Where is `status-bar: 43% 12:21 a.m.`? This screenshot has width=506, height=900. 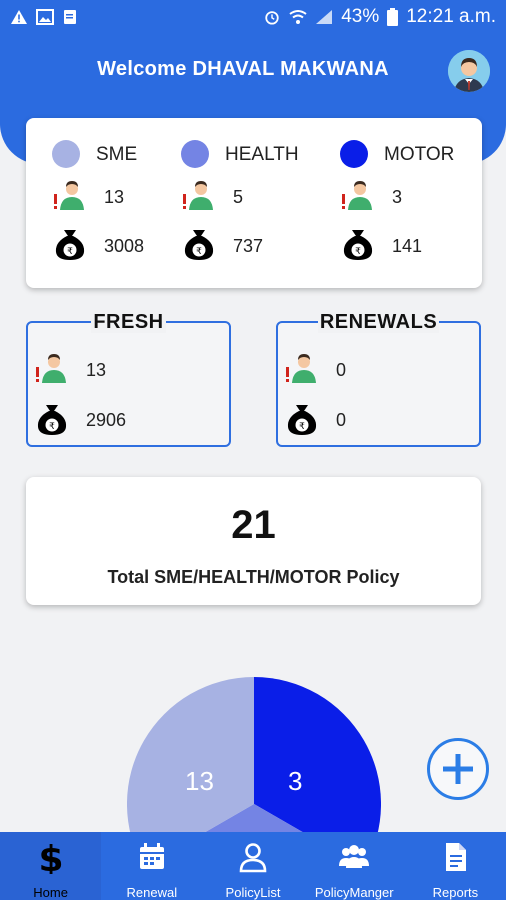 status-bar: 43% 12:21 a.m. is located at coordinates (253, 17).